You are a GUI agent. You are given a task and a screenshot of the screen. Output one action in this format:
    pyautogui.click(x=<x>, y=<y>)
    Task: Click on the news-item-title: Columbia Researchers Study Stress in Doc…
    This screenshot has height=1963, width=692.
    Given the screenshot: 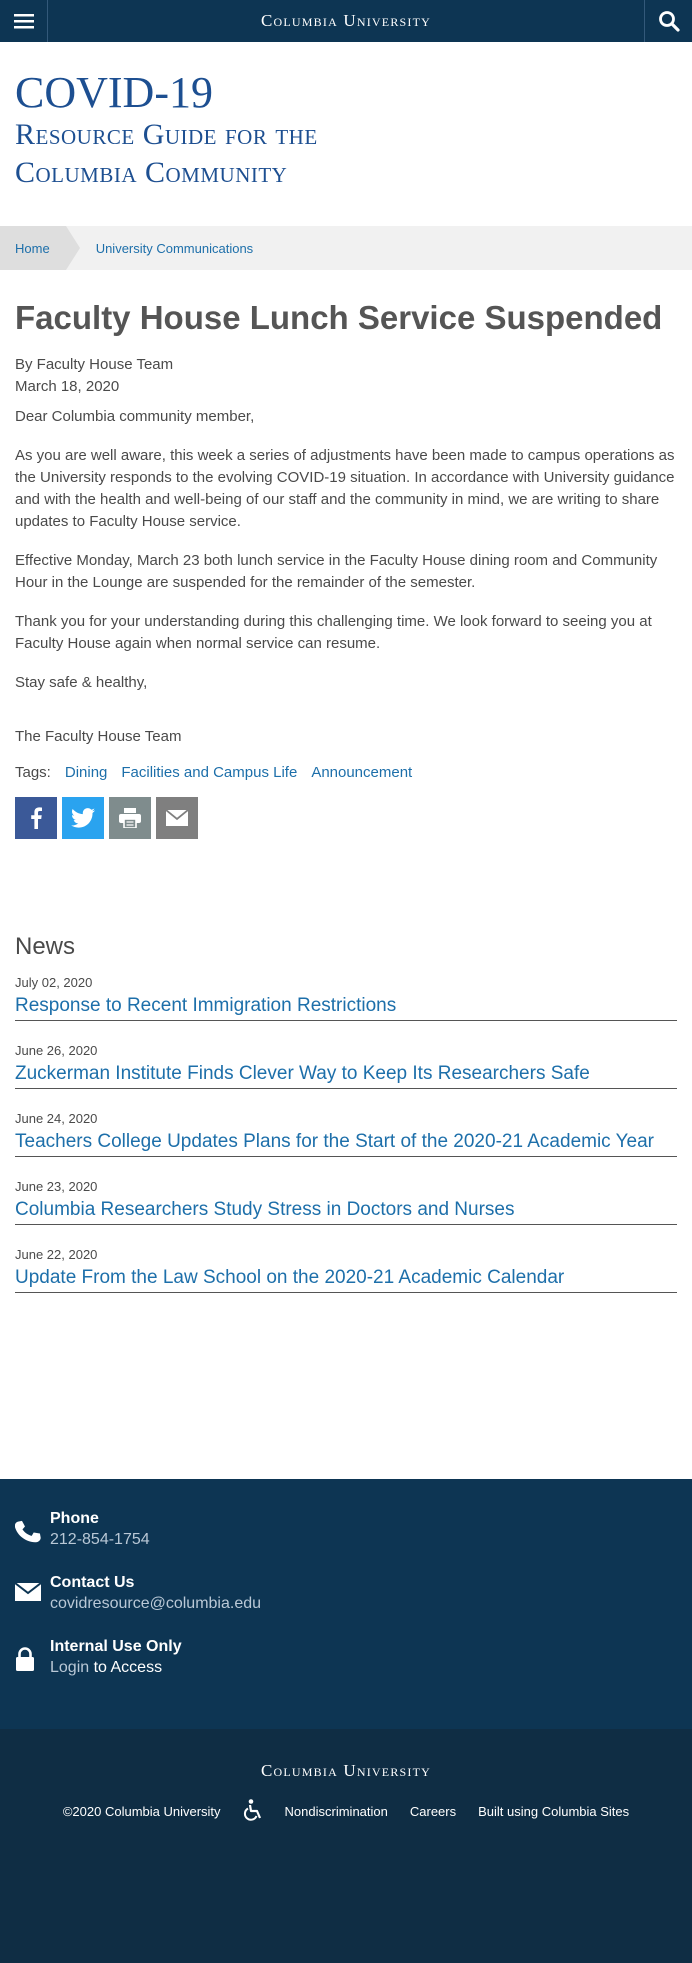 What is the action you would take?
    pyautogui.click(x=346, y=1210)
    